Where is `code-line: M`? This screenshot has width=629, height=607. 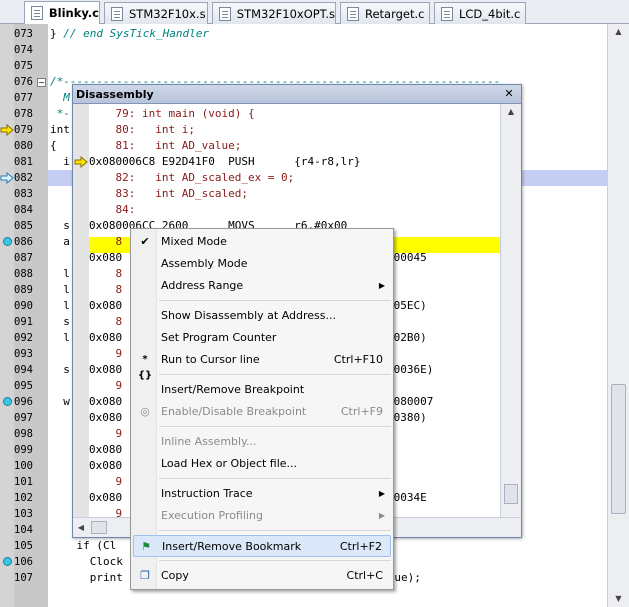 code-line: M is located at coordinates (60, 98).